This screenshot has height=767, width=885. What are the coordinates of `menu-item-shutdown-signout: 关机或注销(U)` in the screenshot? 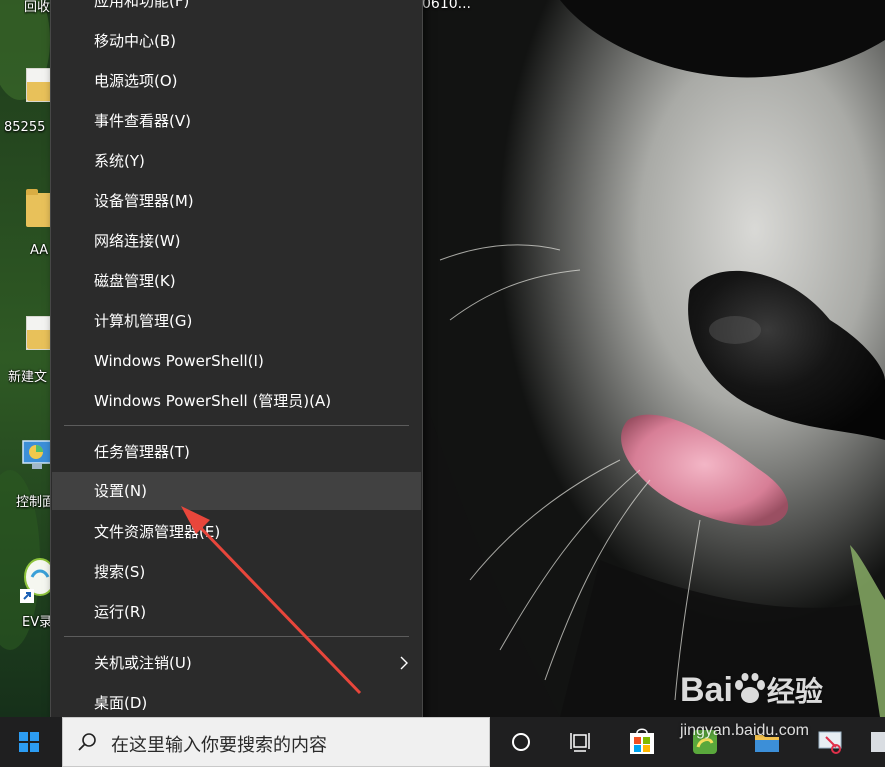 It's located at (236, 663).